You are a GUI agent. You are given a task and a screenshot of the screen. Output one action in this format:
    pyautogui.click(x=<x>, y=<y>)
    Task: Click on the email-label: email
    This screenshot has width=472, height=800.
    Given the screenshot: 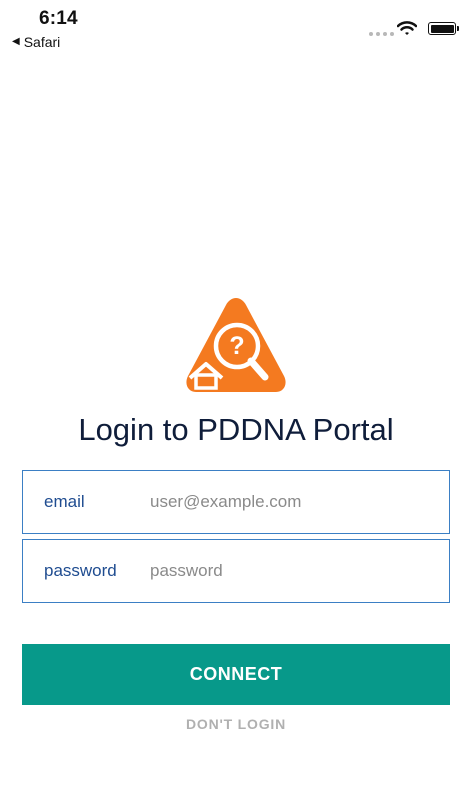 What is the action you would take?
    pyautogui.click(x=64, y=501)
    